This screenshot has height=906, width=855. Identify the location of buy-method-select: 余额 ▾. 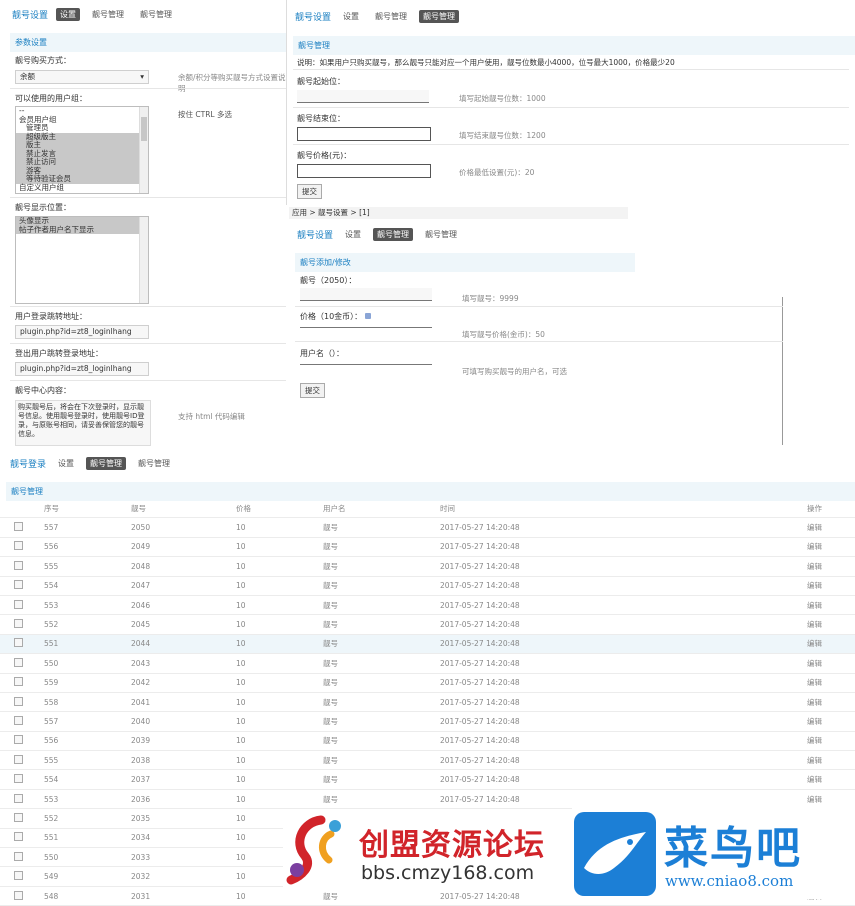
(82, 77).